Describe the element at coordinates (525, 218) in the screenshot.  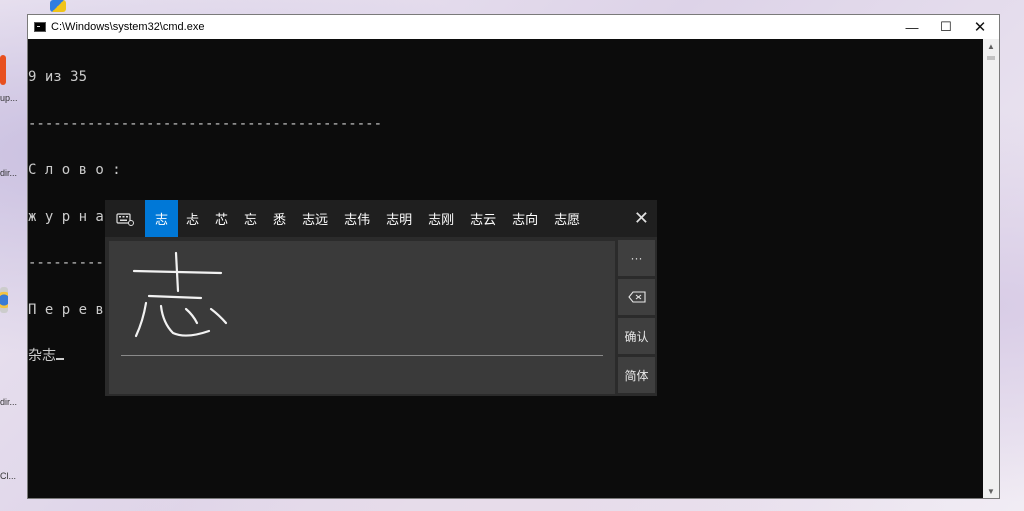
I see `candidate: 志向` at that location.